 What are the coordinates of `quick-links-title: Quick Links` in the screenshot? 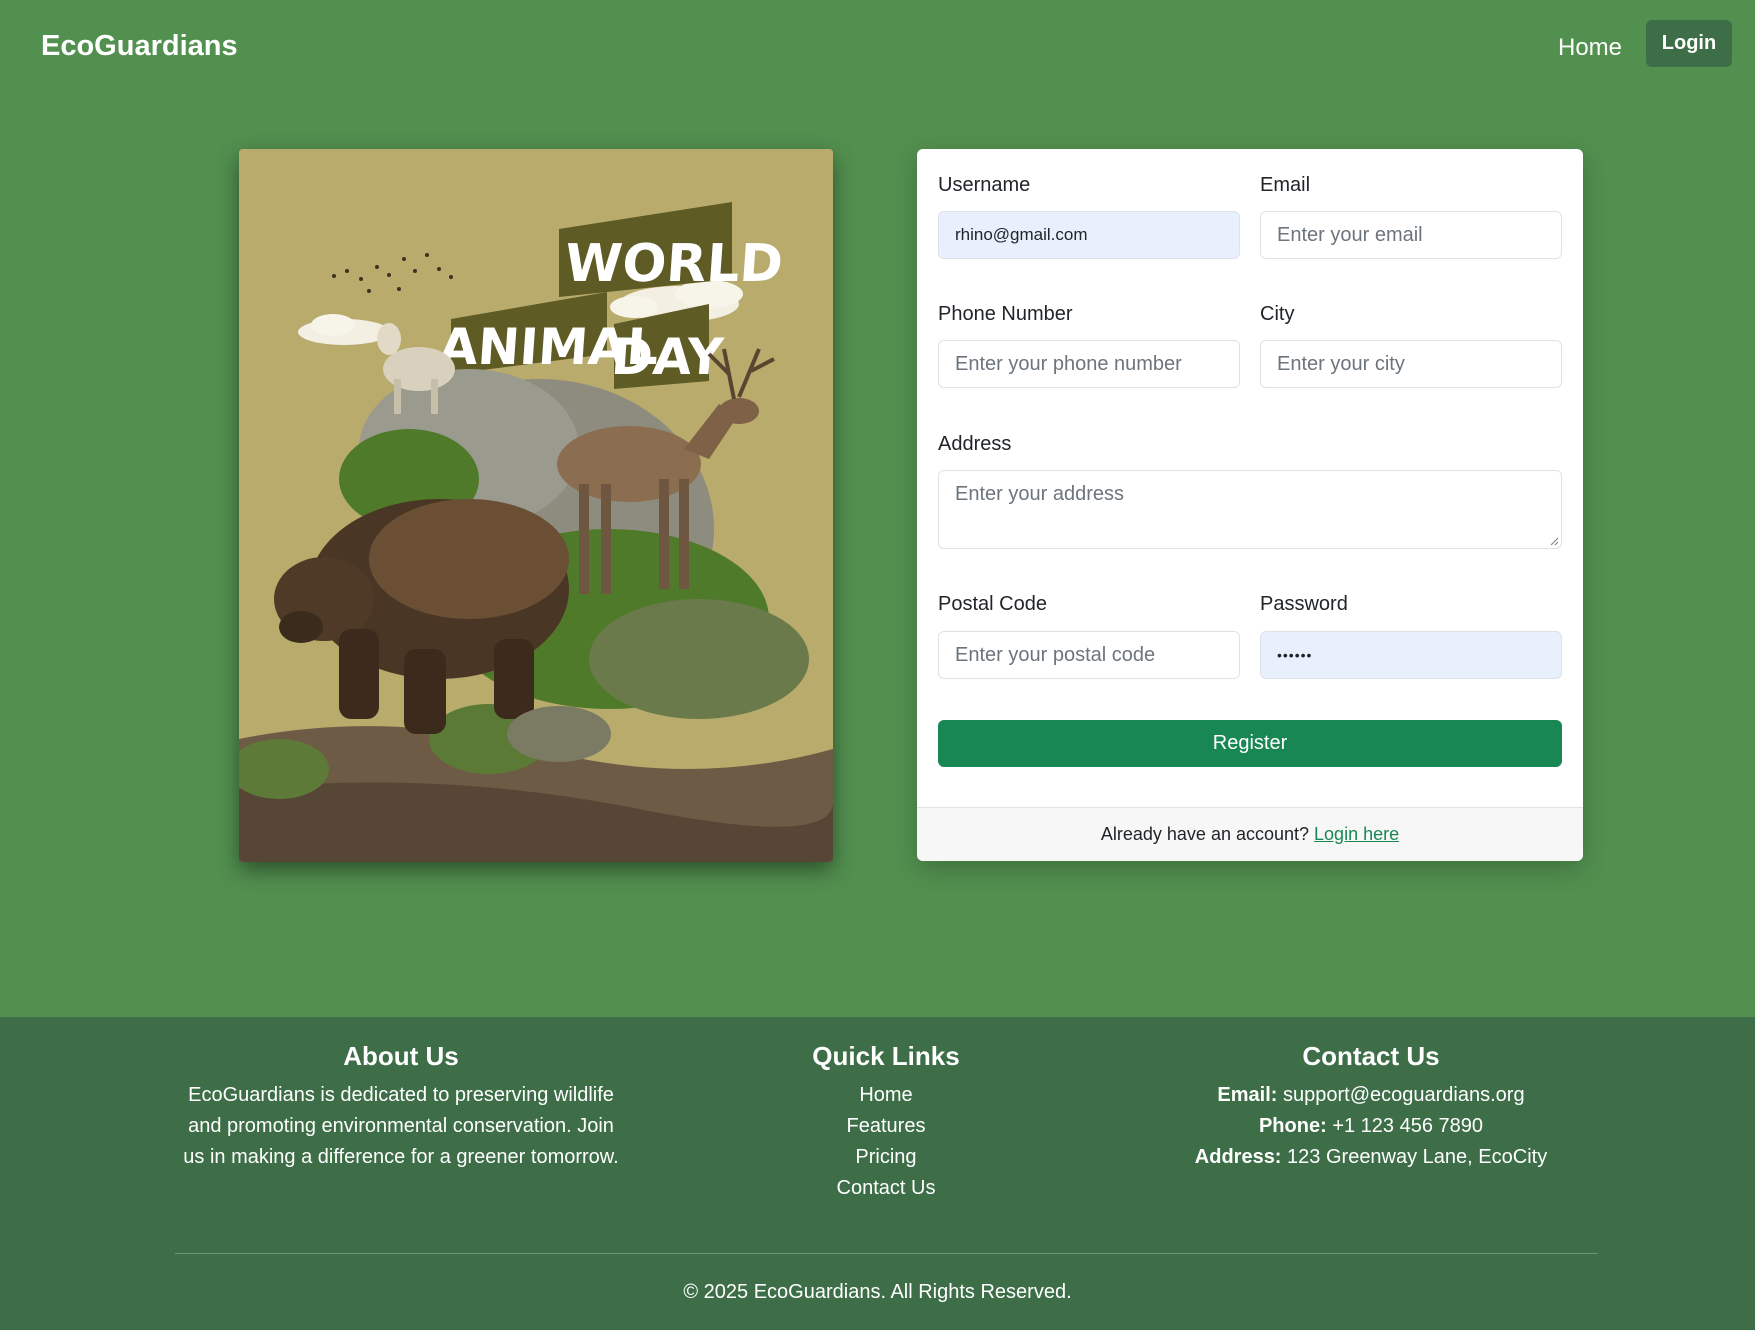 It's located at (886, 1056).